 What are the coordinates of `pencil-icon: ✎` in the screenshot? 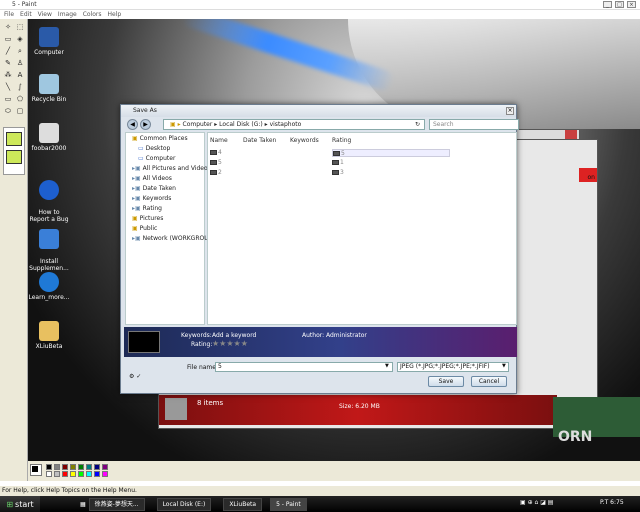 It's located at (8, 63).